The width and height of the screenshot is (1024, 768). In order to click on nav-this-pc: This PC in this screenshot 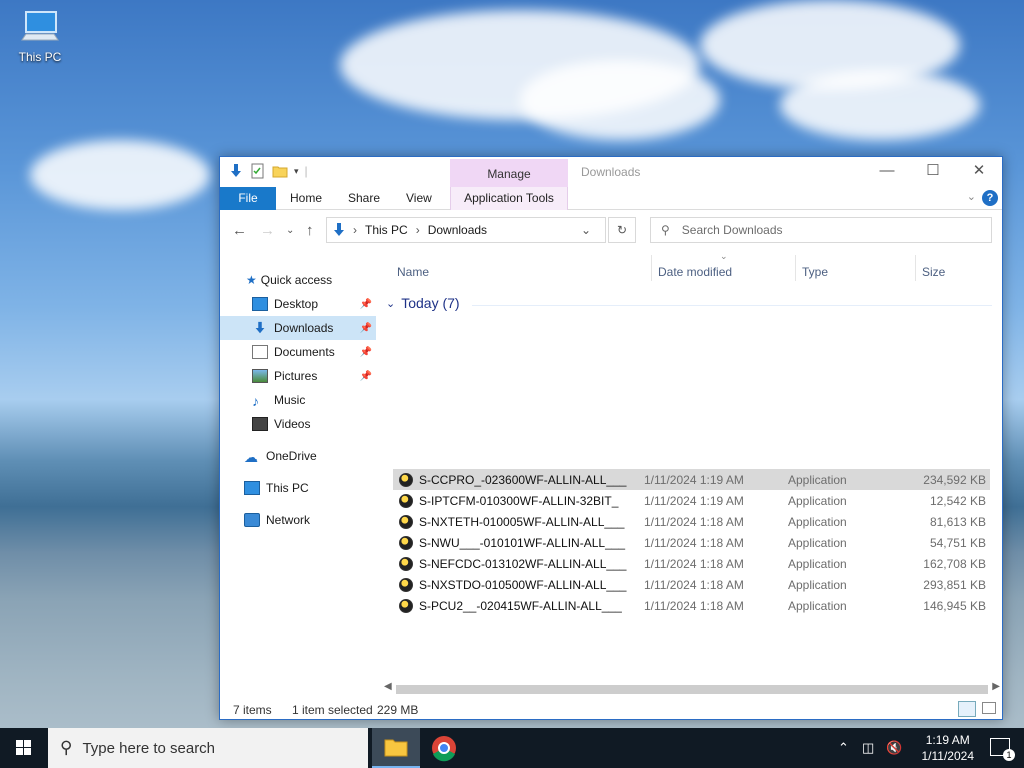, I will do `click(298, 488)`.